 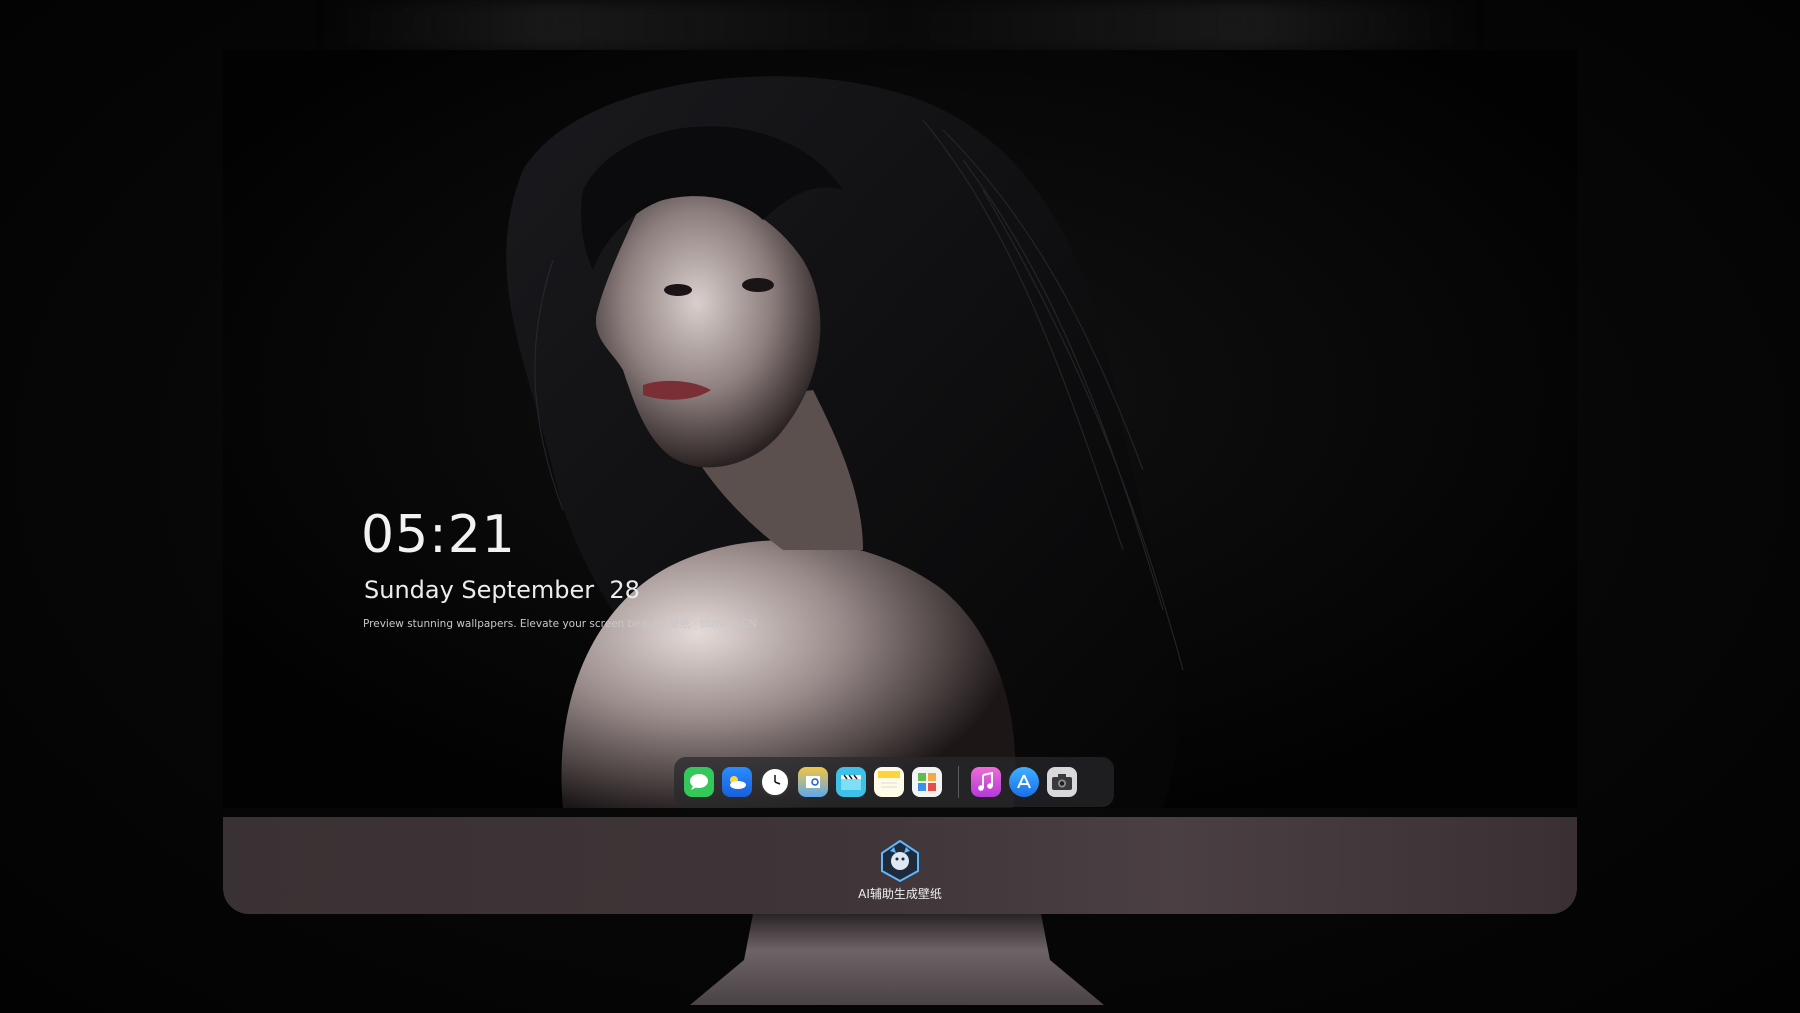 What do you see at coordinates (927, 782) in the screenshot?
I see `photo-booth-icon` at bounding box center [927, 782].